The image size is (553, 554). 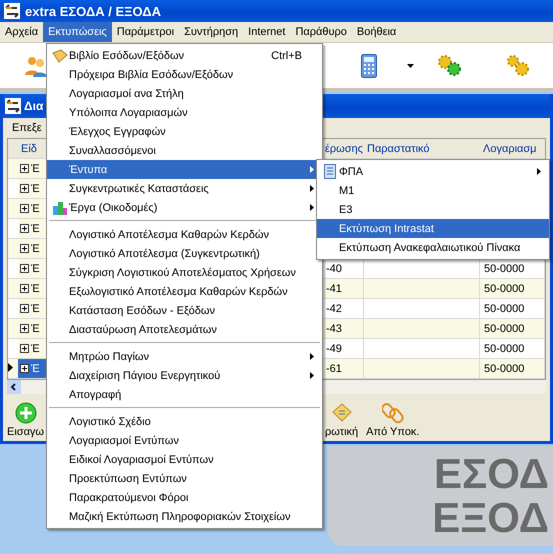 I want to click on toolbar-button: Από Υποκ., so click(x=393, y=420).